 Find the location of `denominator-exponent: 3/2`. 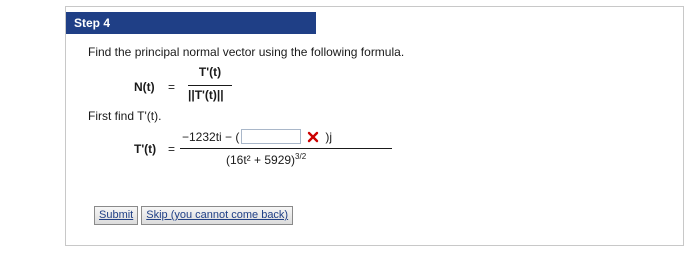

denominator-exponent: 3/2 is located at coordinates (301, 156).